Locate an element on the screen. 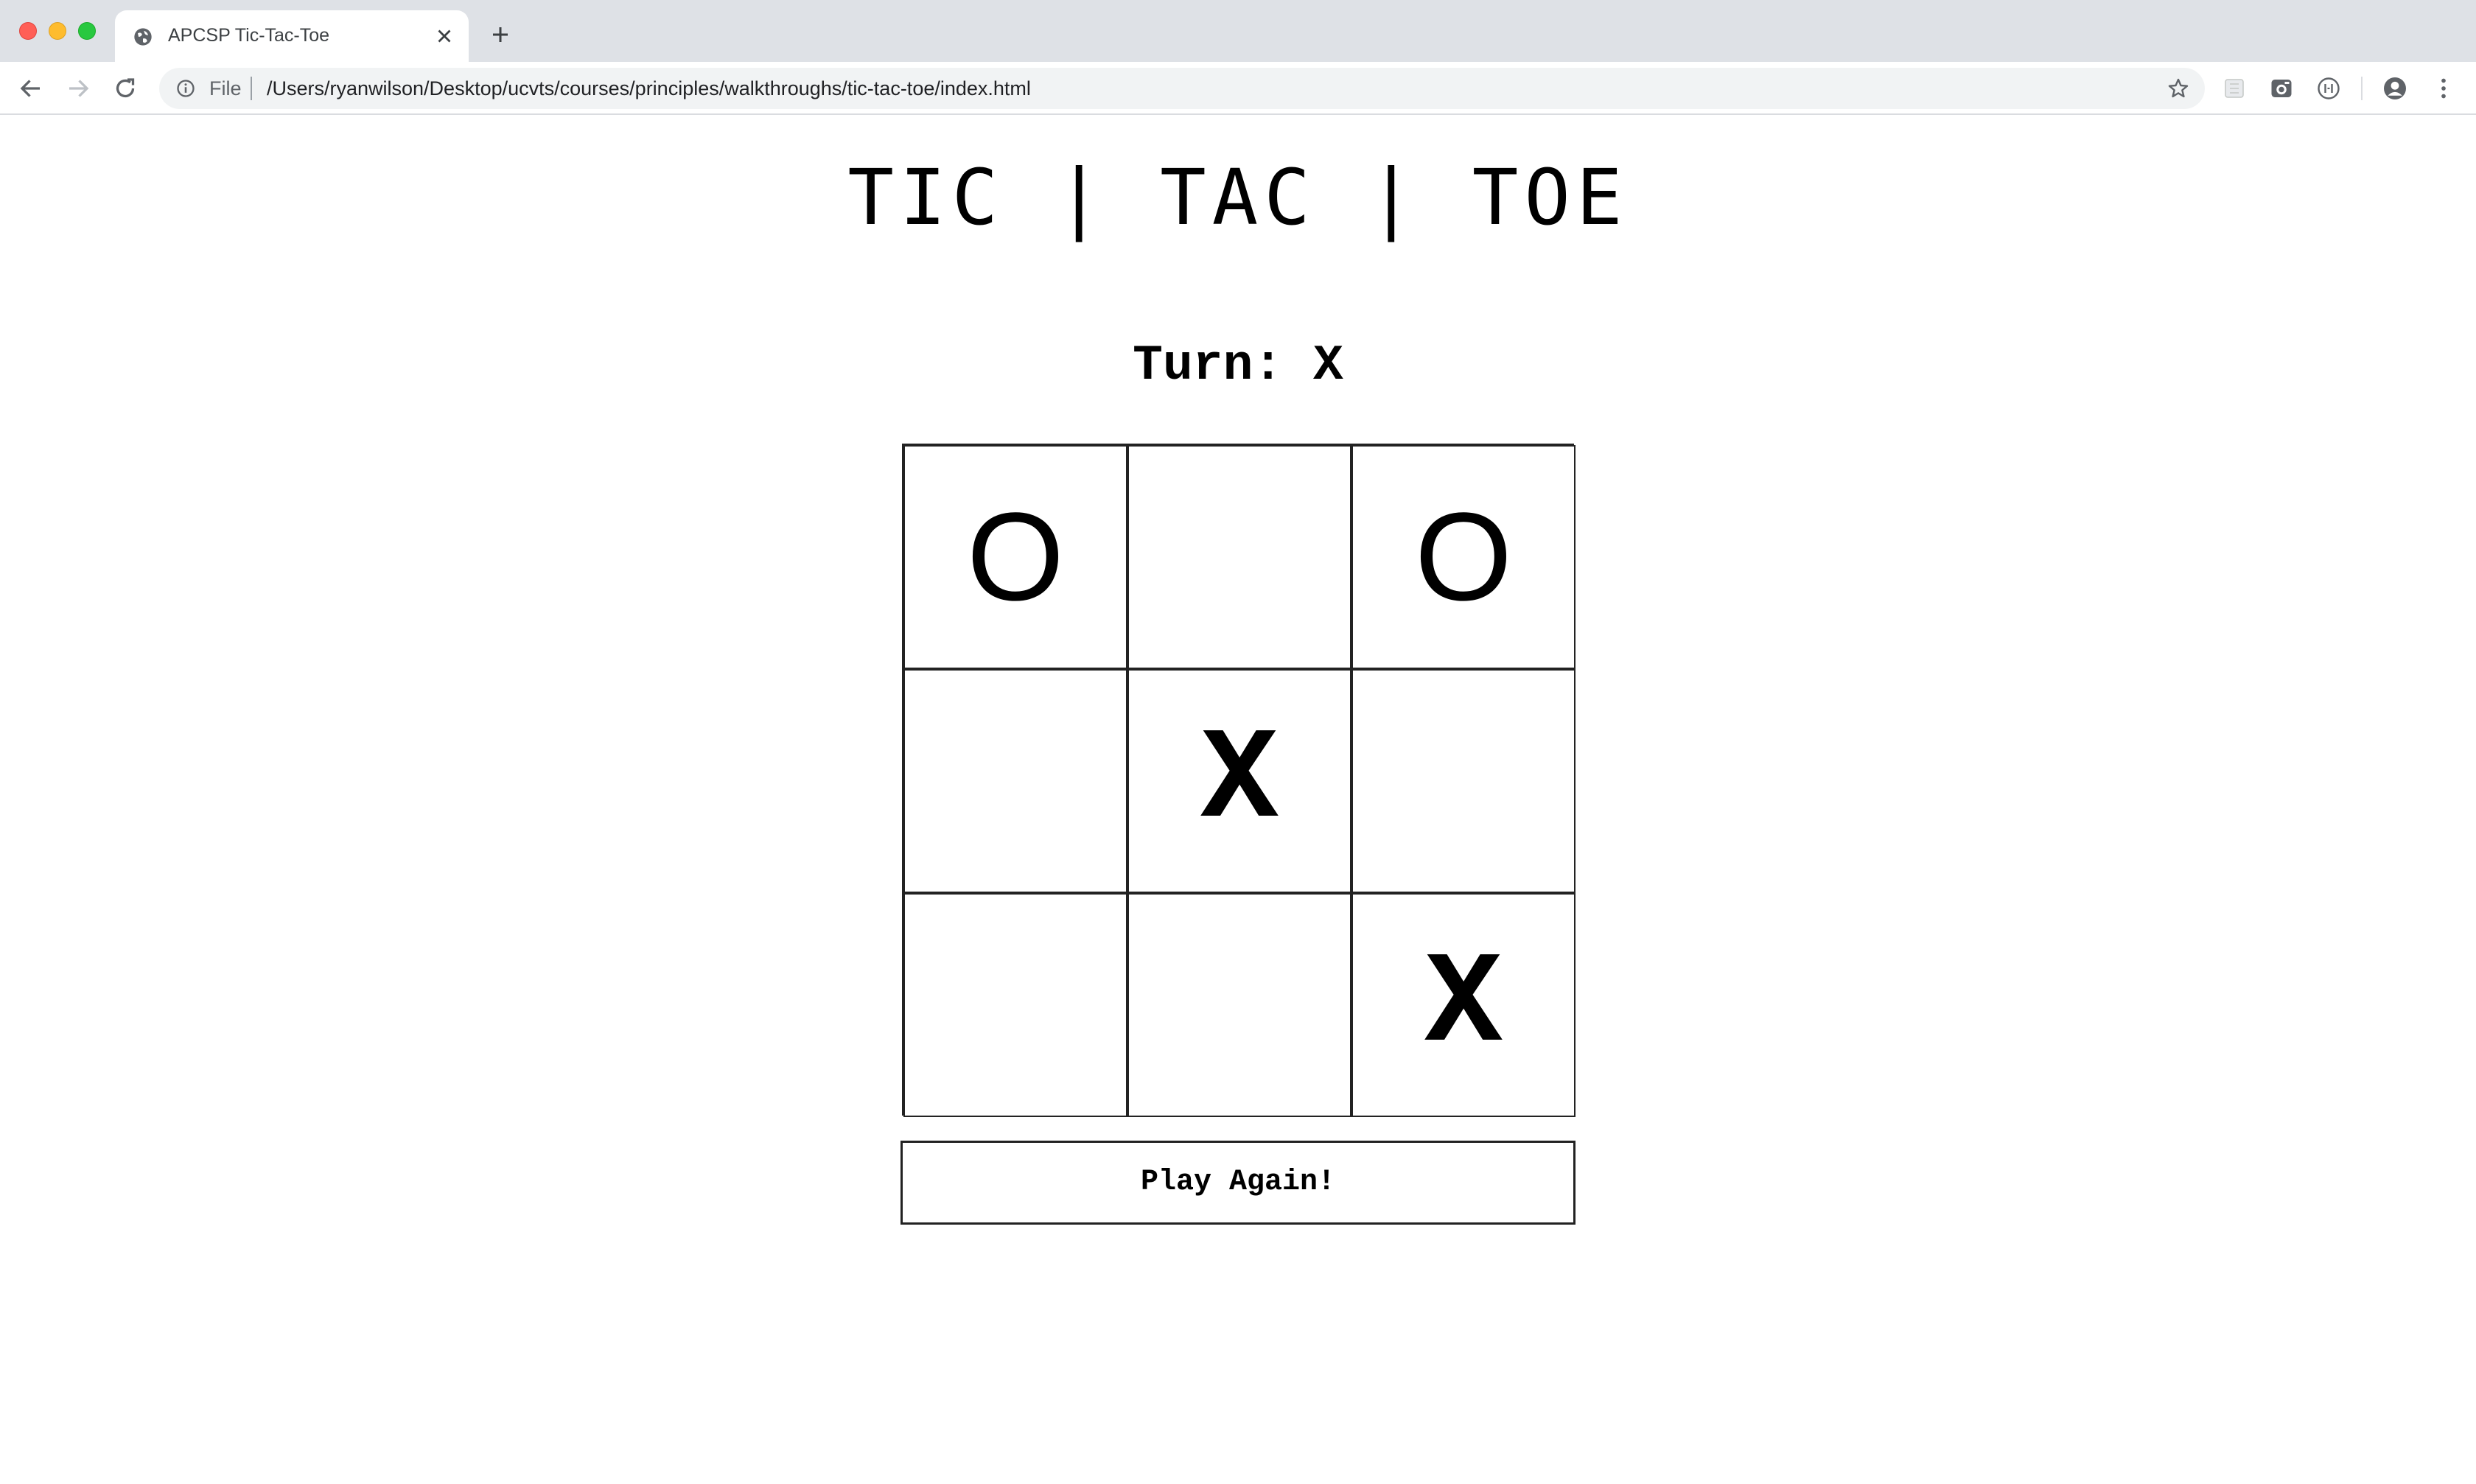 This screenshot has height=1484, width=2476. board-cell-2-2: X is located at coordinates (1239, 781).